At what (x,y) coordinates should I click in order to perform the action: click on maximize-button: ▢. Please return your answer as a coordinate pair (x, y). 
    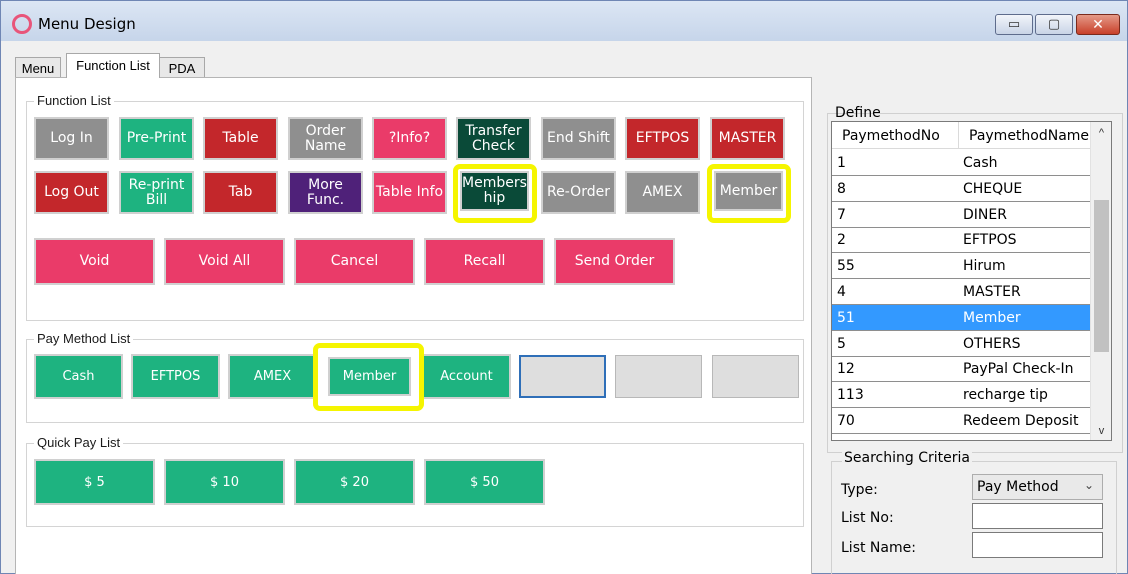
    Looking at the image, I should click on (1054, 24).